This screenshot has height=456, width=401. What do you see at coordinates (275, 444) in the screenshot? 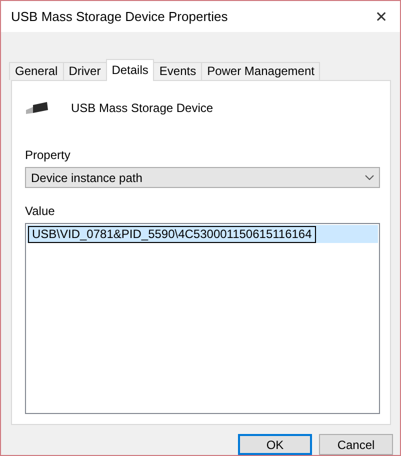
I see `ok-button: OK` at bounding box center [275, 444].